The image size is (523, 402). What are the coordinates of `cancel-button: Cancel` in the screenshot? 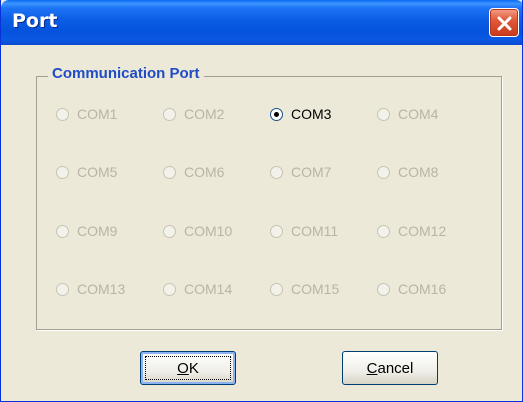 It's located at (390, 368).